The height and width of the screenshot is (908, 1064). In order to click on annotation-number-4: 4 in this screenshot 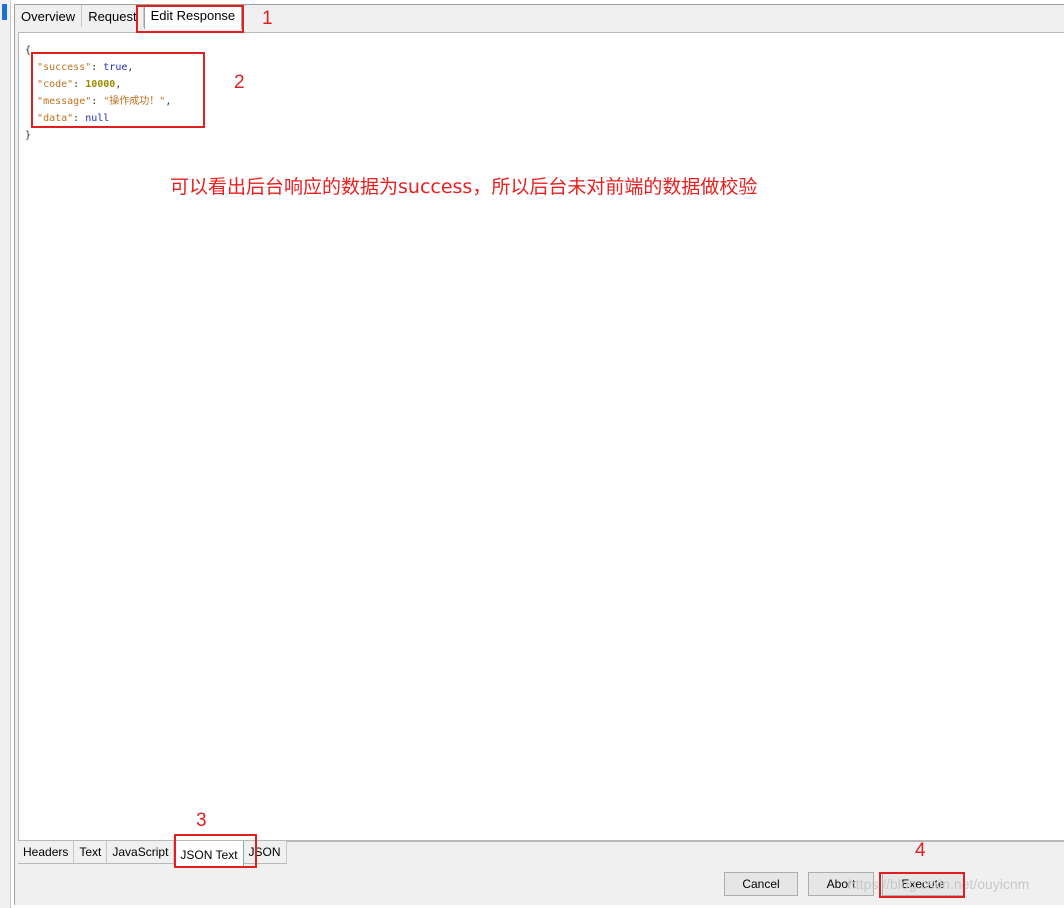, I will do `click(920, 850)`.